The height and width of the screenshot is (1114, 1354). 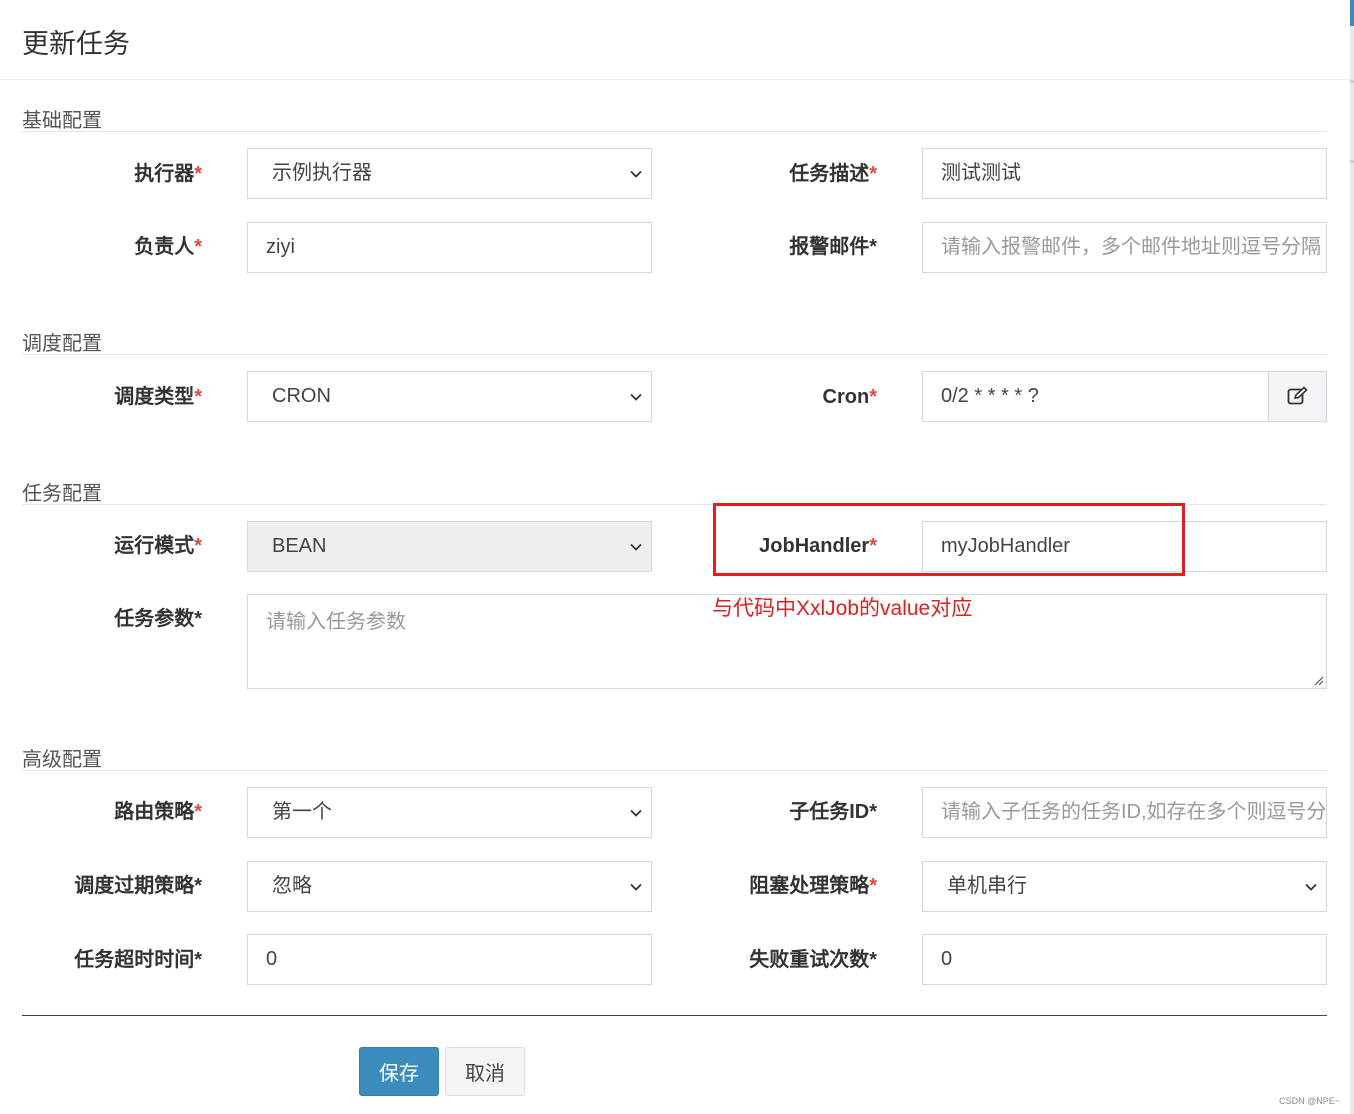 What do you see at coordinates (949, 539) in the screenshot?
I see `annotation-highlight-box` at bounding box center [949, 539].